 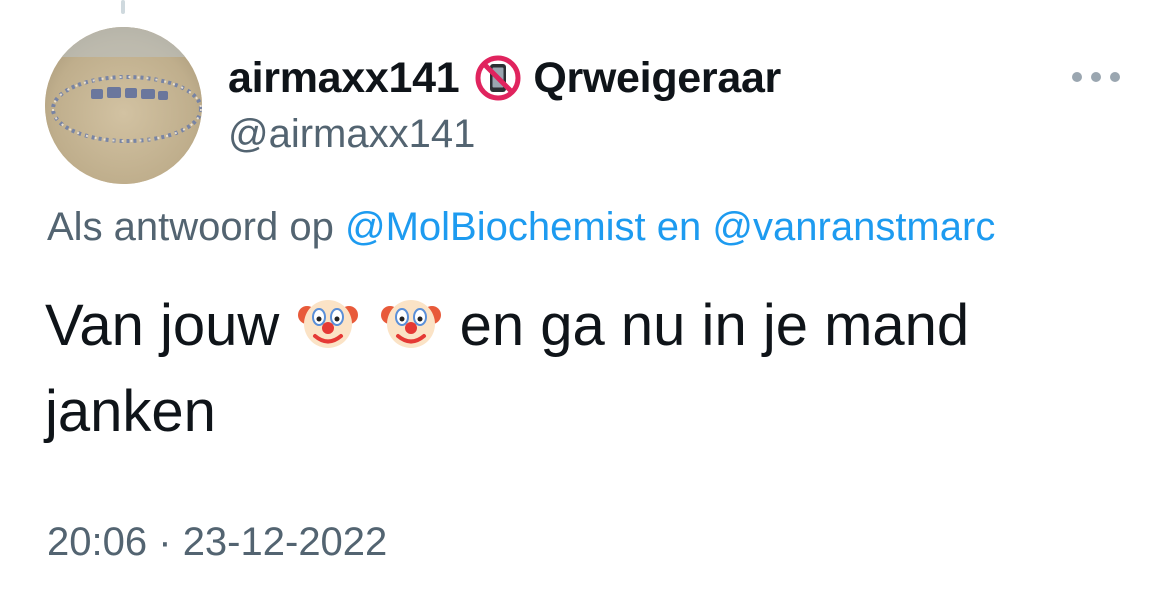 I want to click on user-name-row: airmaxx141 Qrweigeraar, so click(x=504, y=78).